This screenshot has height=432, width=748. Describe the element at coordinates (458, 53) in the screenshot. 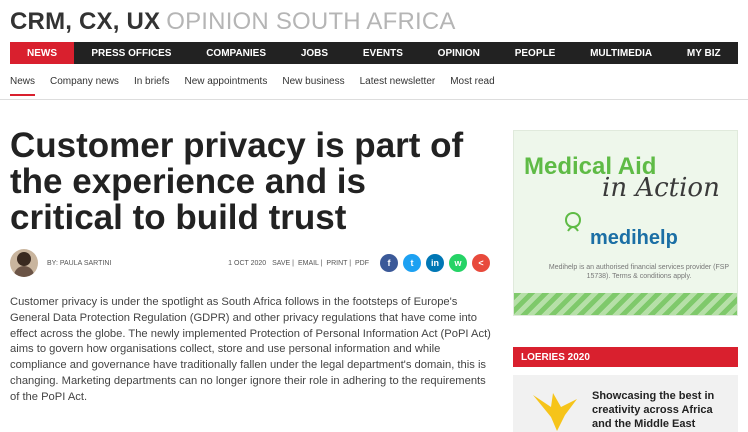

I see `nav-opinion: OPINION` at that location.